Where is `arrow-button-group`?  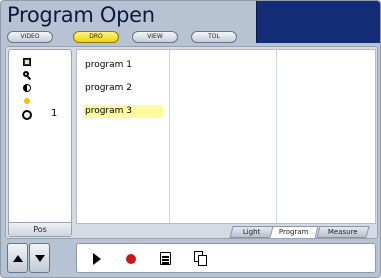
arrow-button-group is located at coordinates (29, 258).